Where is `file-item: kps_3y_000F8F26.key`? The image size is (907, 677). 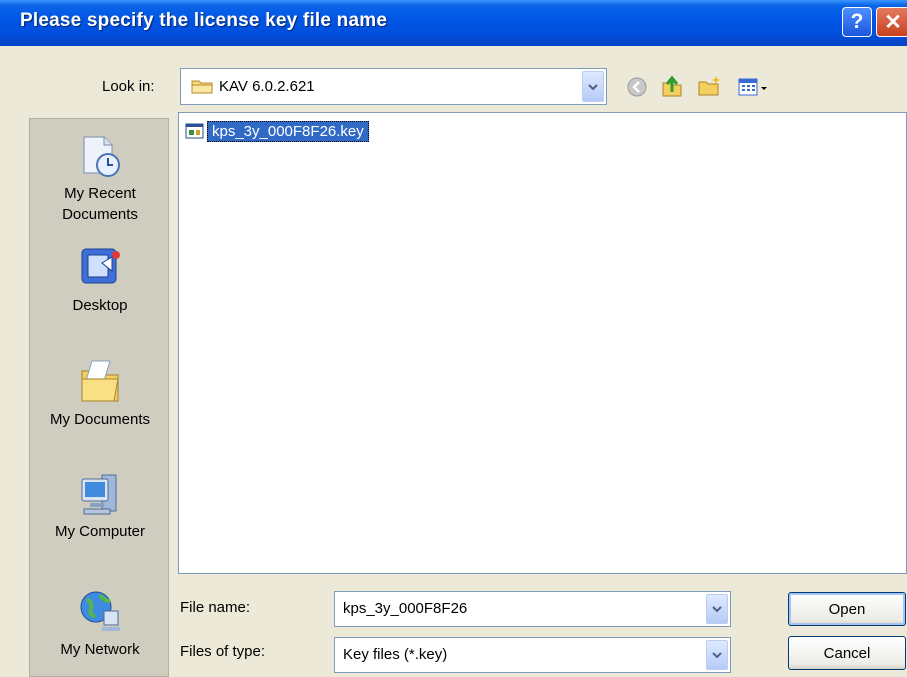
file-item: kps_3y_000F8F26.key is located at coordinates (277, 131).